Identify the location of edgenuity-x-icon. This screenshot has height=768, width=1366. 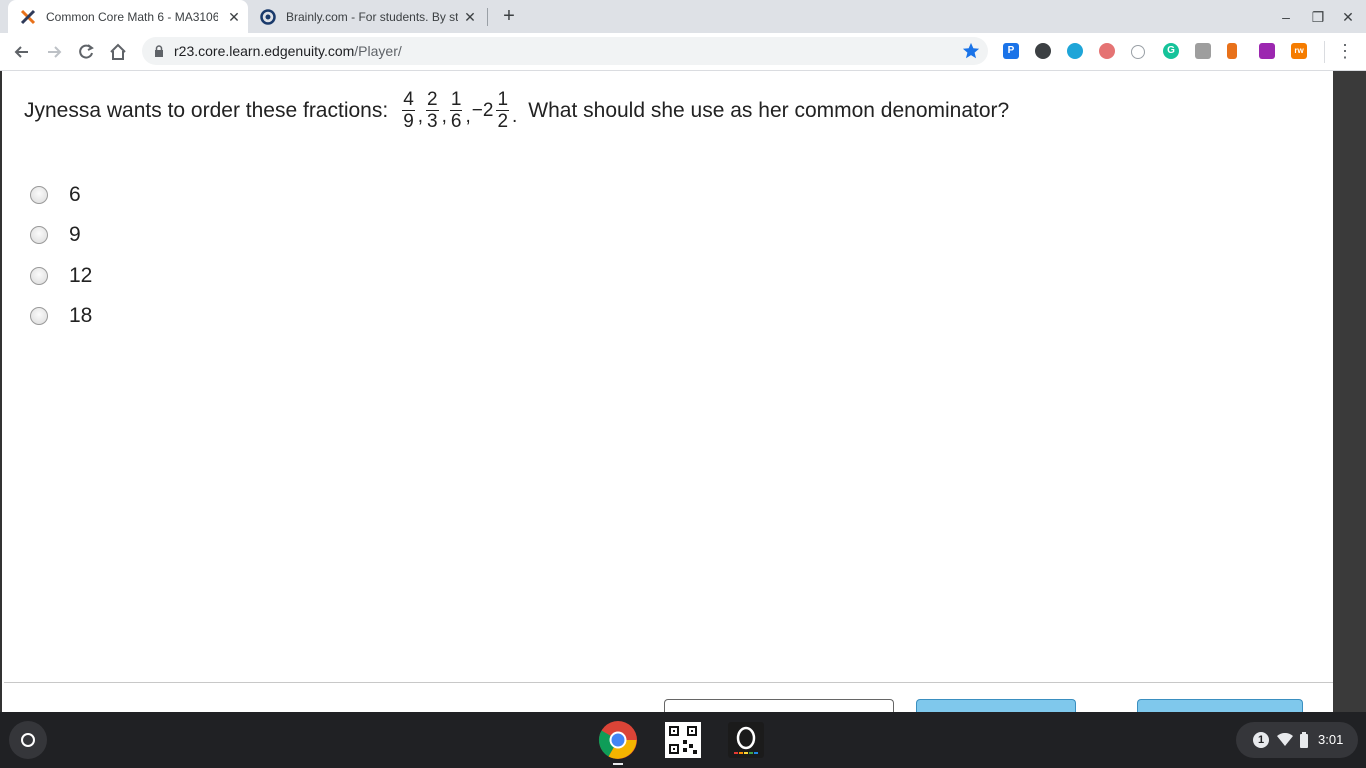
(28, 16).